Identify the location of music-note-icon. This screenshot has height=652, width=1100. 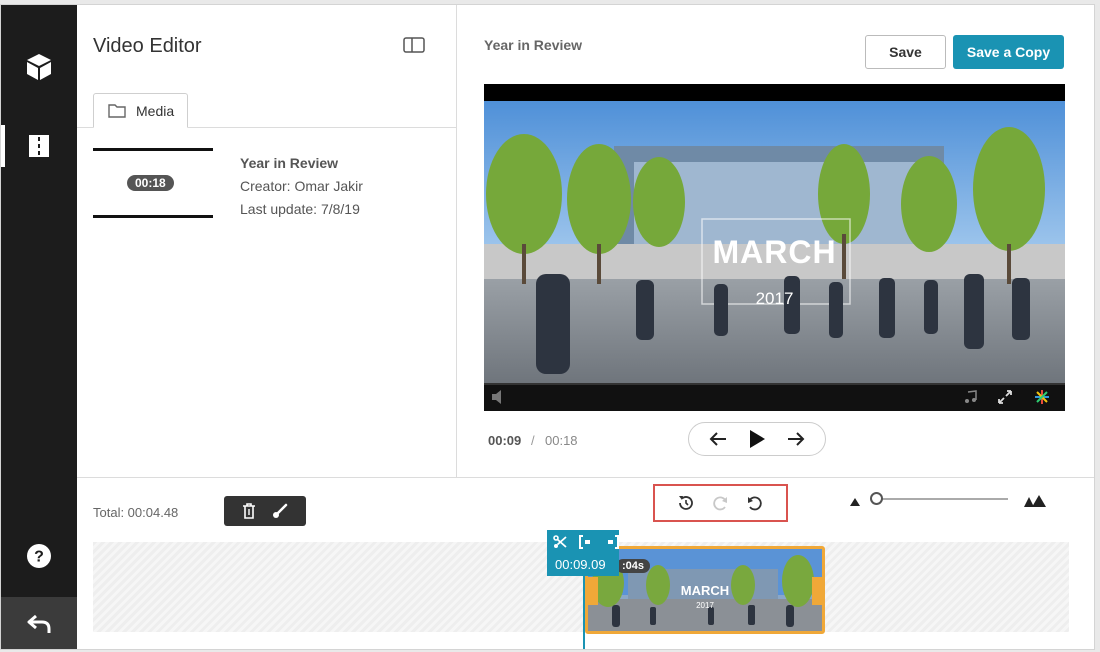
(971, 397).